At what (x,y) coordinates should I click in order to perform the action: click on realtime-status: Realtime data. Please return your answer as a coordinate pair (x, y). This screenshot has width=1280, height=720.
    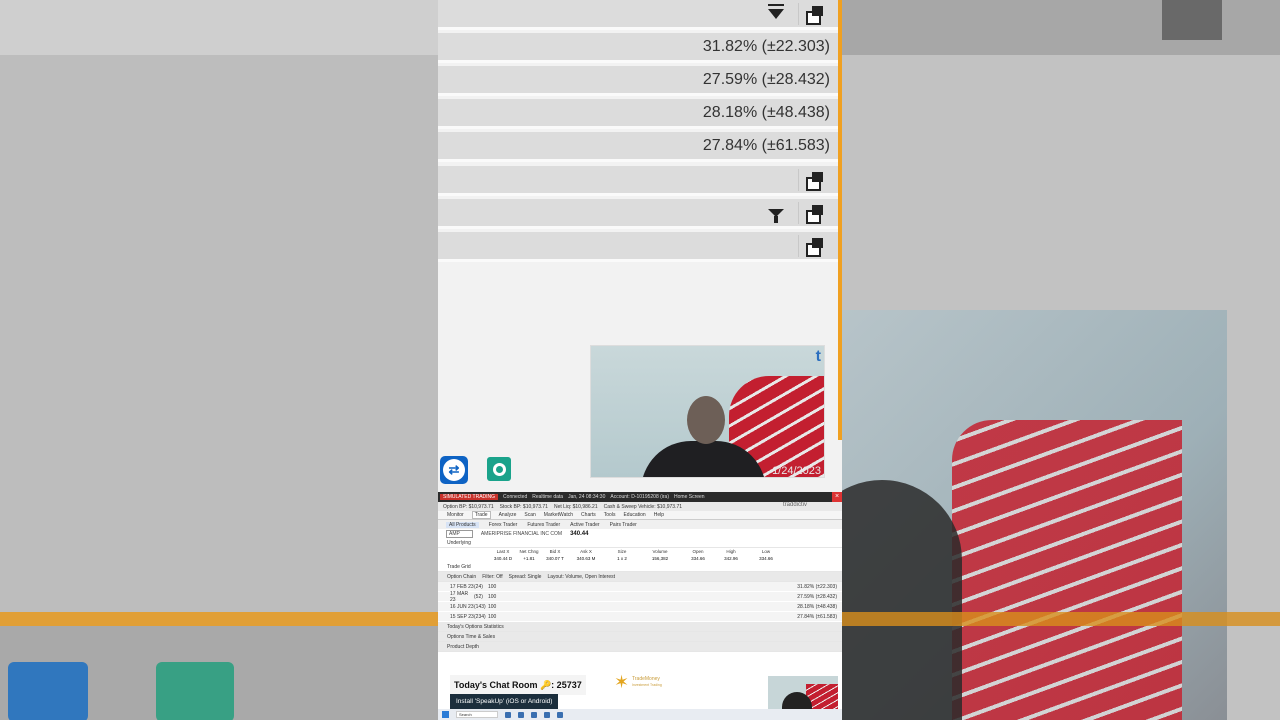
    Looking at the image, I should click on (548, 497).